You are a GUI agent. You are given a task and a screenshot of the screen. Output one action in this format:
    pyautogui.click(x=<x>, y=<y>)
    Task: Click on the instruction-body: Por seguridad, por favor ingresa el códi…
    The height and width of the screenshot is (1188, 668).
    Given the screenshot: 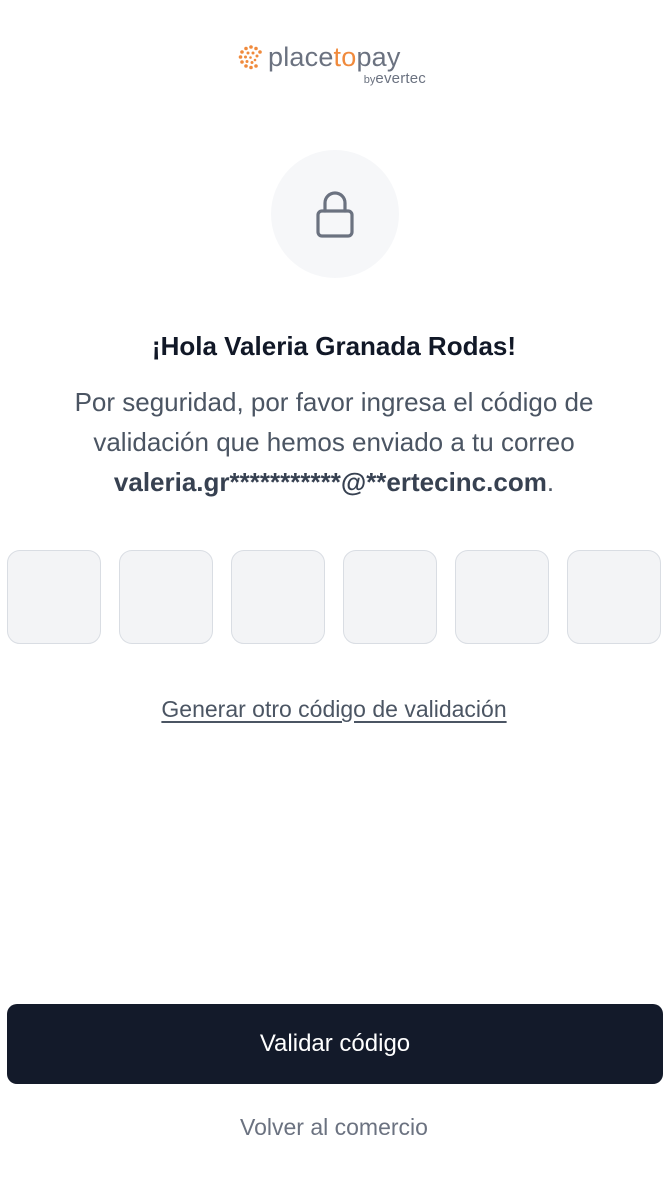 What is the action you would take?
    pyautogui.click(x=334, y=422)
    